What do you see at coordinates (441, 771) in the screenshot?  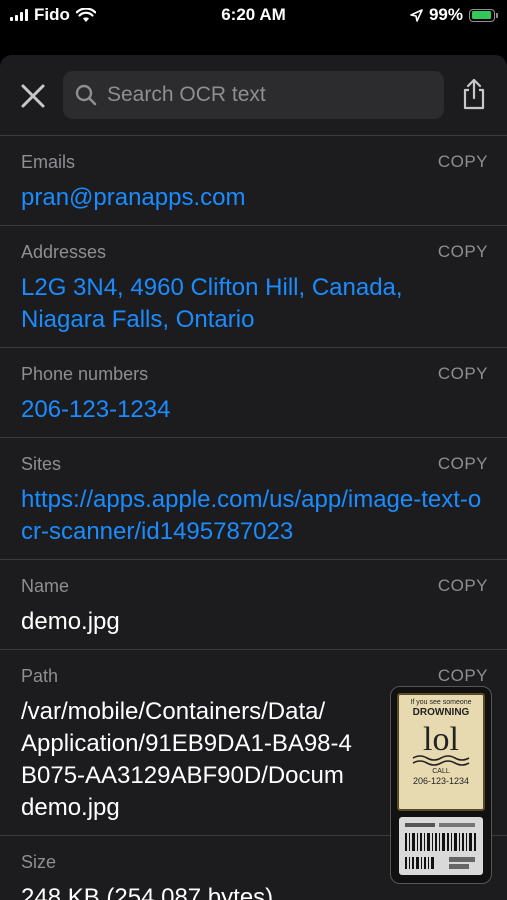 I see `sign-text-line: CALL` at bounding box center [441, 771].